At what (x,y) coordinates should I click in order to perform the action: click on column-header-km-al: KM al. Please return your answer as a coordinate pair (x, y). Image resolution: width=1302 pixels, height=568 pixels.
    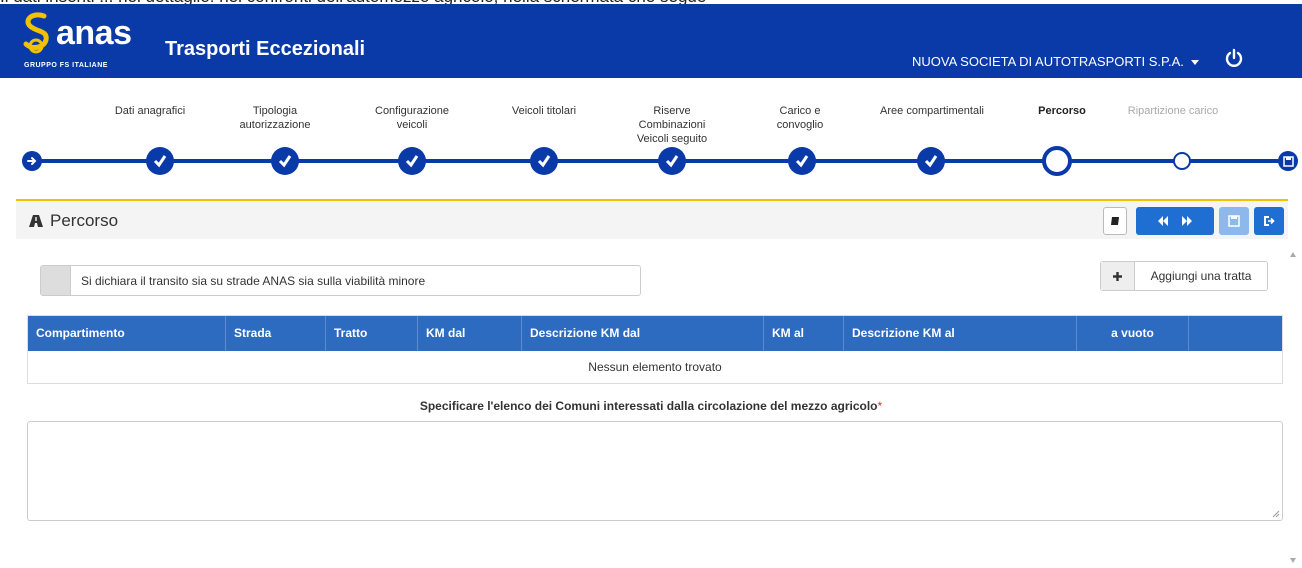
    Looking at the image, I should click on (804, 333).